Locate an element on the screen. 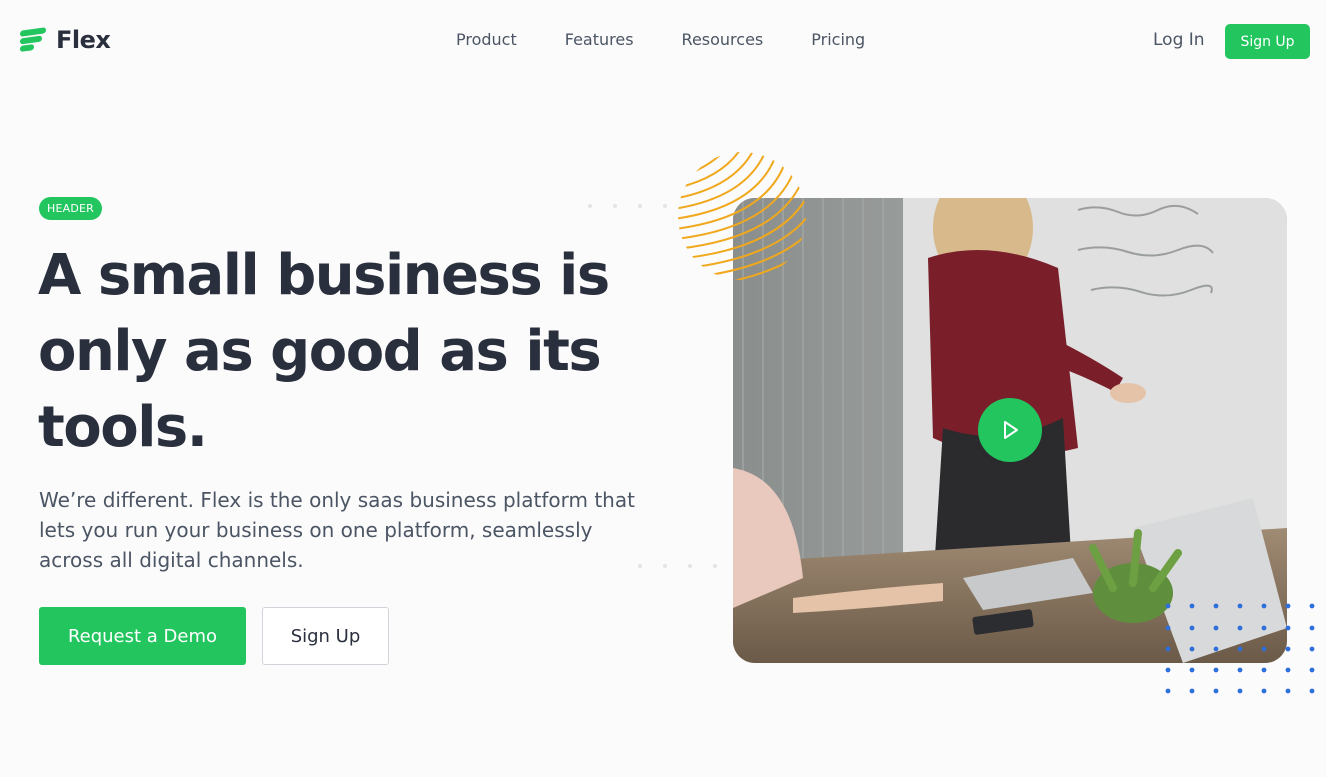 The image size is (1326, 777). nav-item-product: Product is located at coordinates (486, 39).